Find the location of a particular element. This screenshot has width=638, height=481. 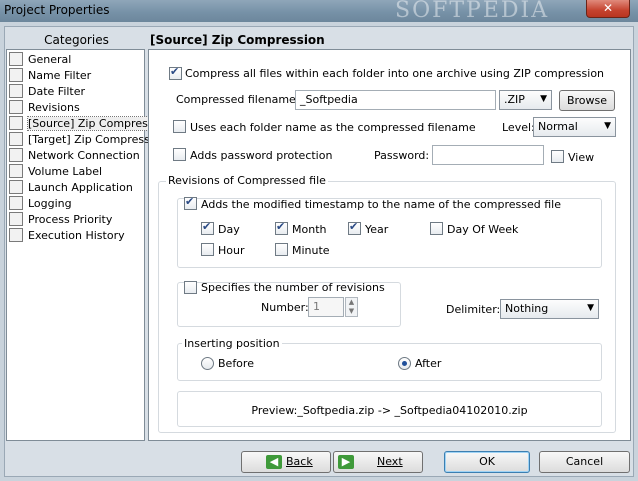

revisions-icon is located at coordinates (16, 107).